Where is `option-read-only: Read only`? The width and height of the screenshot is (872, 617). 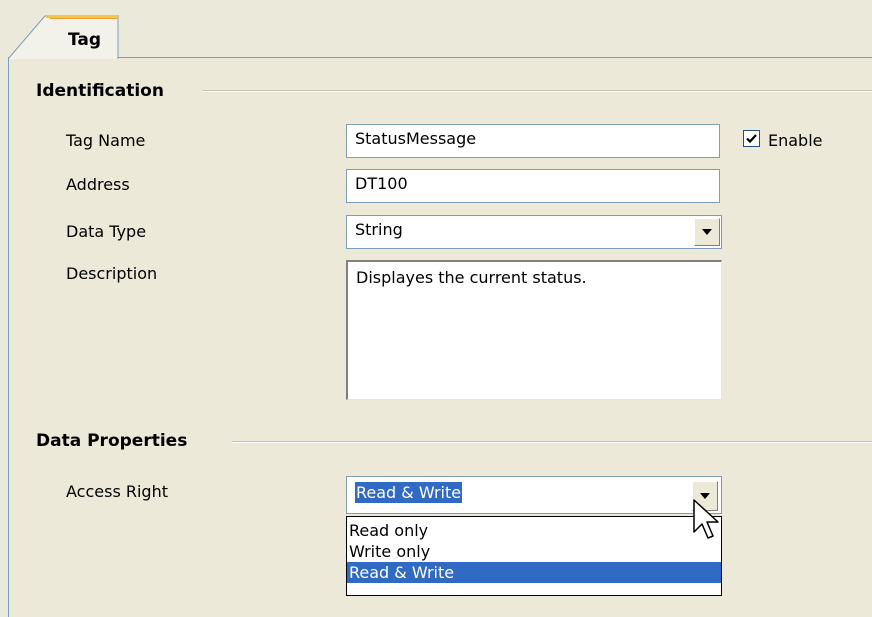
option-read-only: Read only is located at coordinates (534, 530).